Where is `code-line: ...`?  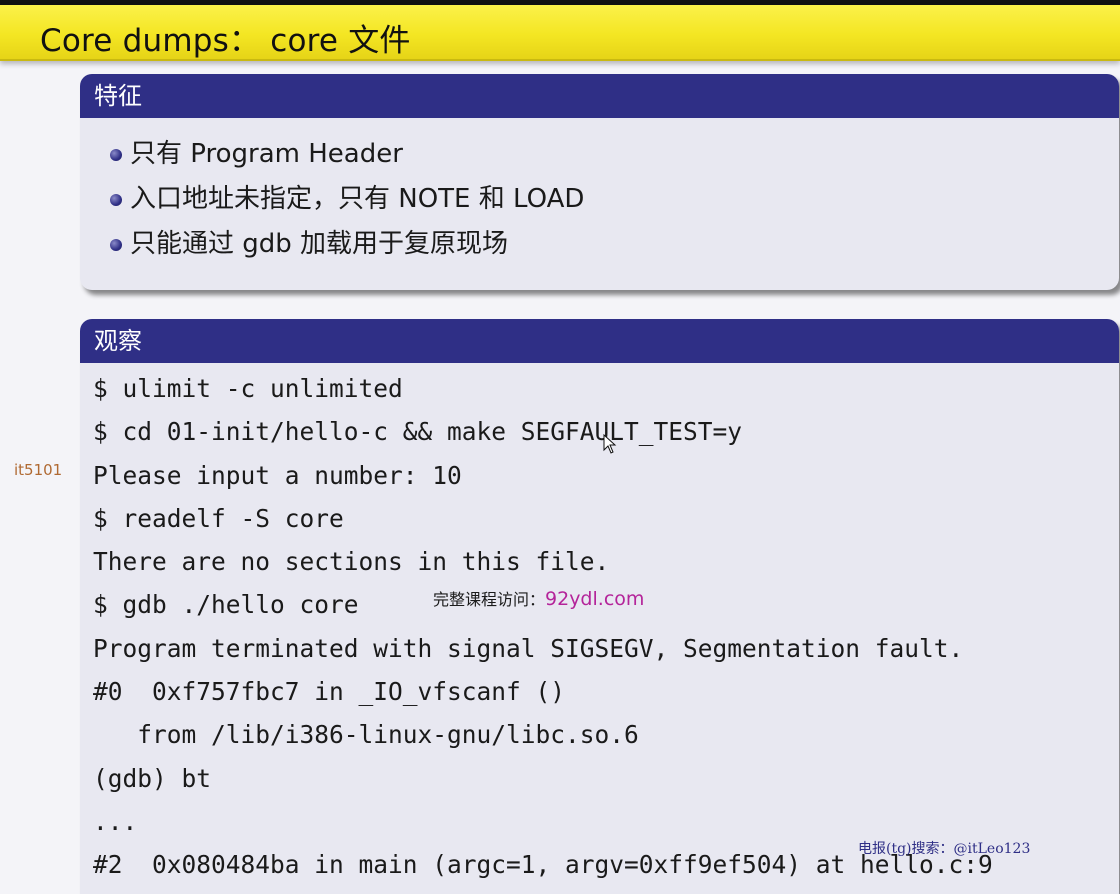 code-line: ... is located at coordinates (115, 821).